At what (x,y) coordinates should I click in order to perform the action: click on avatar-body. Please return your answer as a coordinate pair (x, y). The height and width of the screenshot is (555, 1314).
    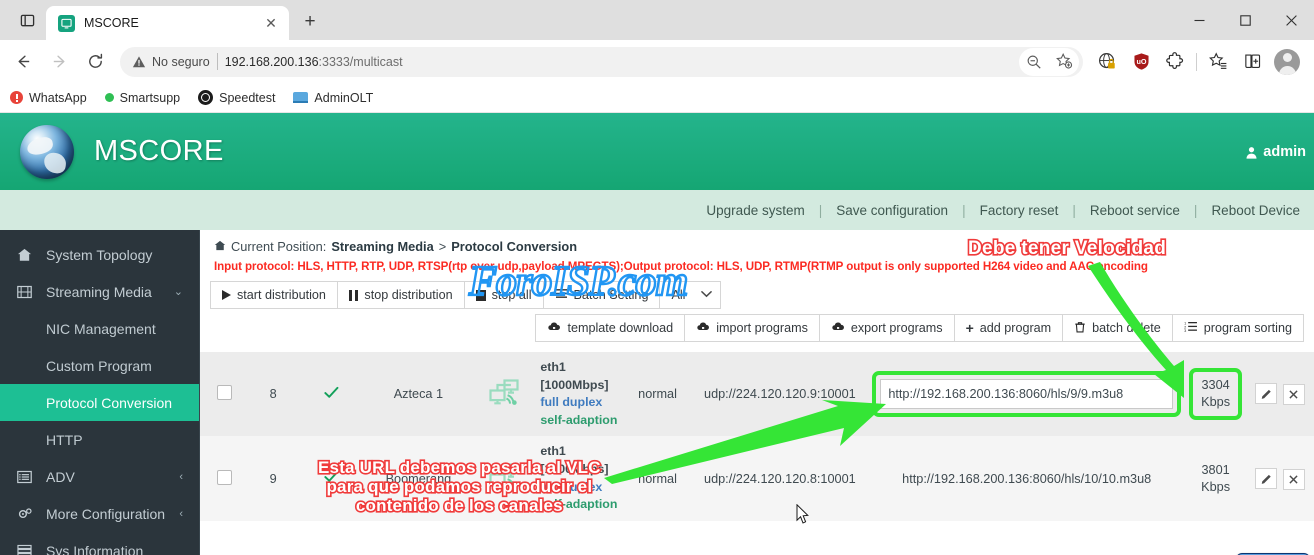
    Looking at the image, I should click on (1287, 70).